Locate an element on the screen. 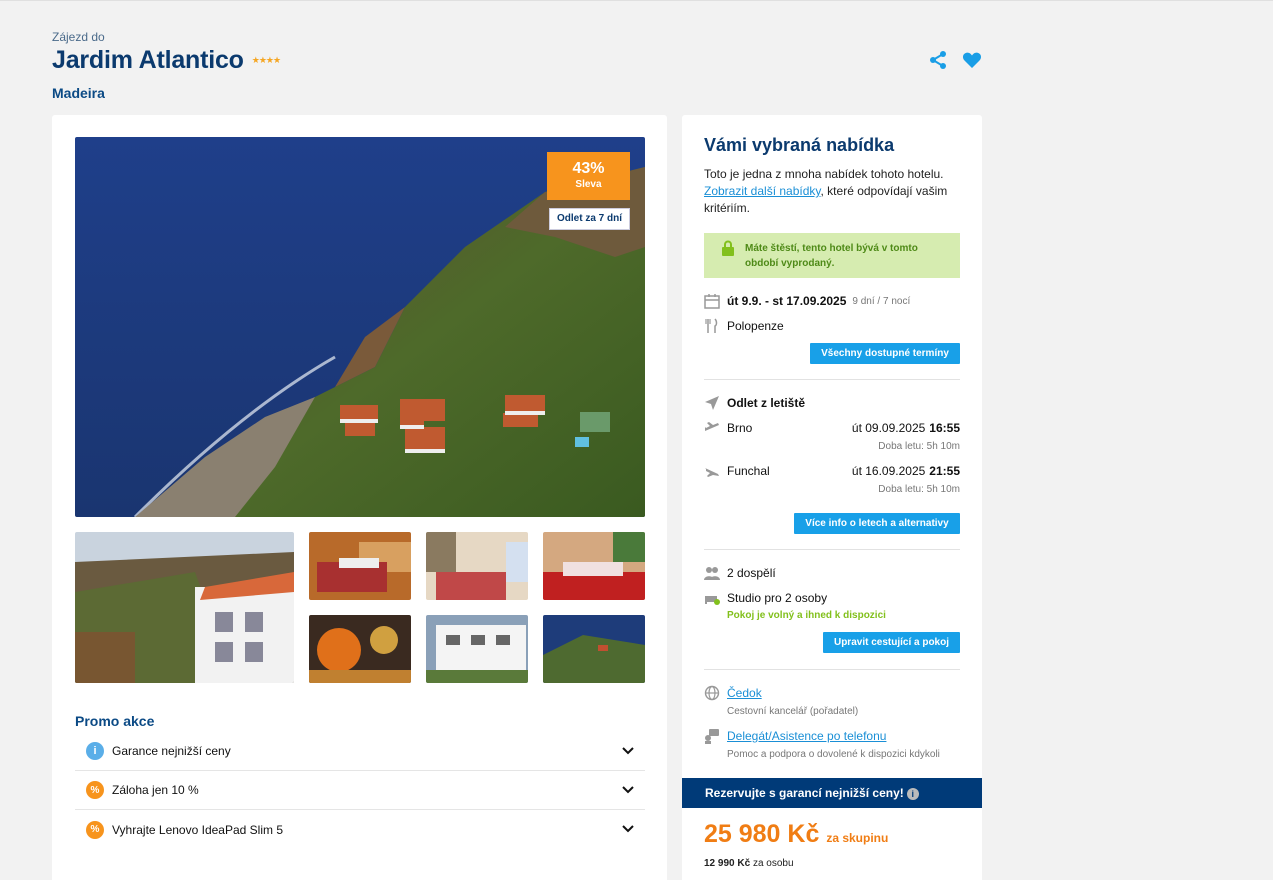 Image resolution: width=1273 pixels, height=880 pixels. flight-date: út 16.09.2025 is located at coordinates (888, 471).